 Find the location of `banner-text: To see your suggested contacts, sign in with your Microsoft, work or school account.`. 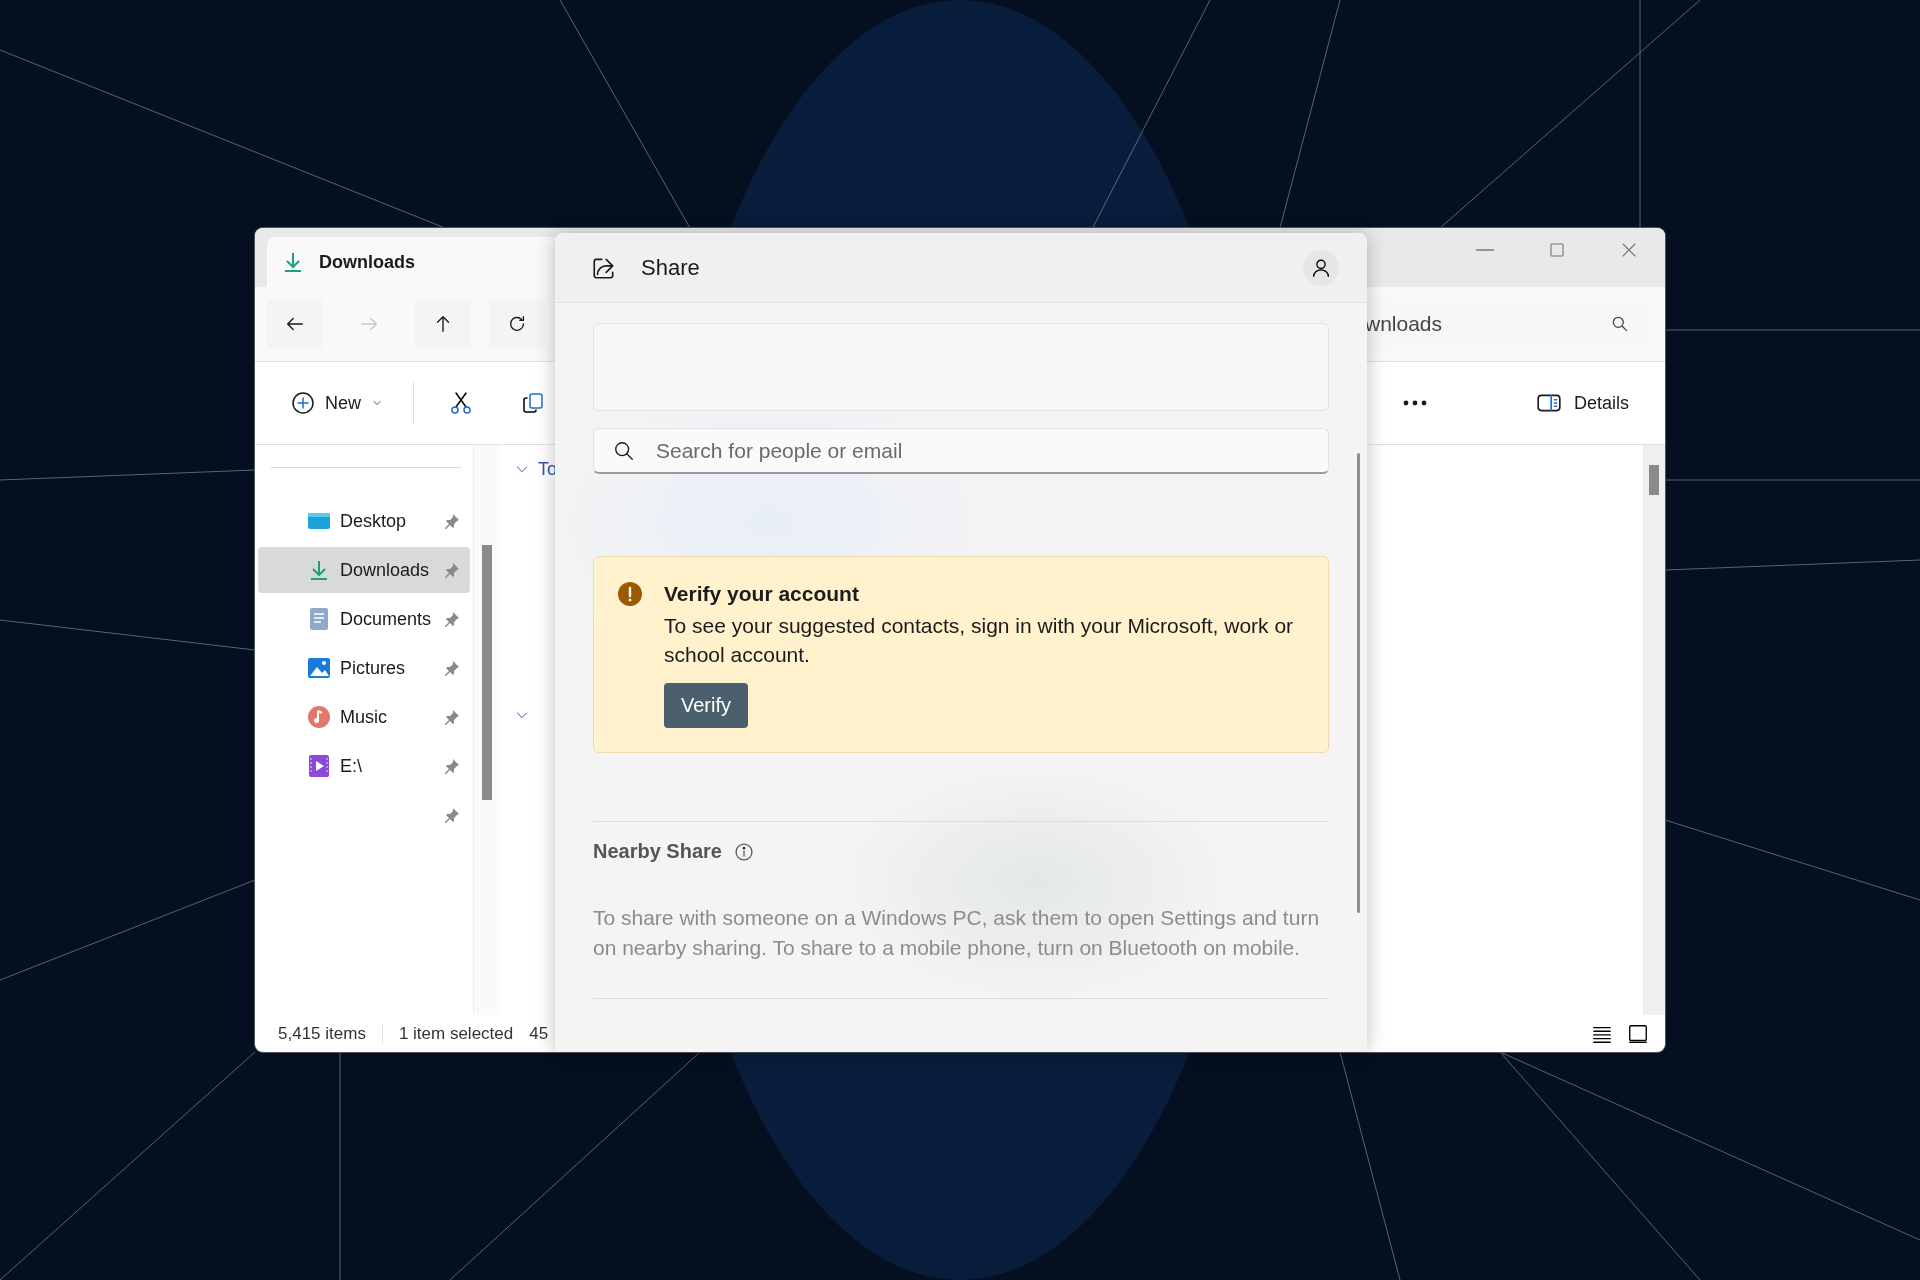

banner-text: To see your suggested contacts, sign in with your Microsoft, work or school account. is located at coordinates (979, 640).